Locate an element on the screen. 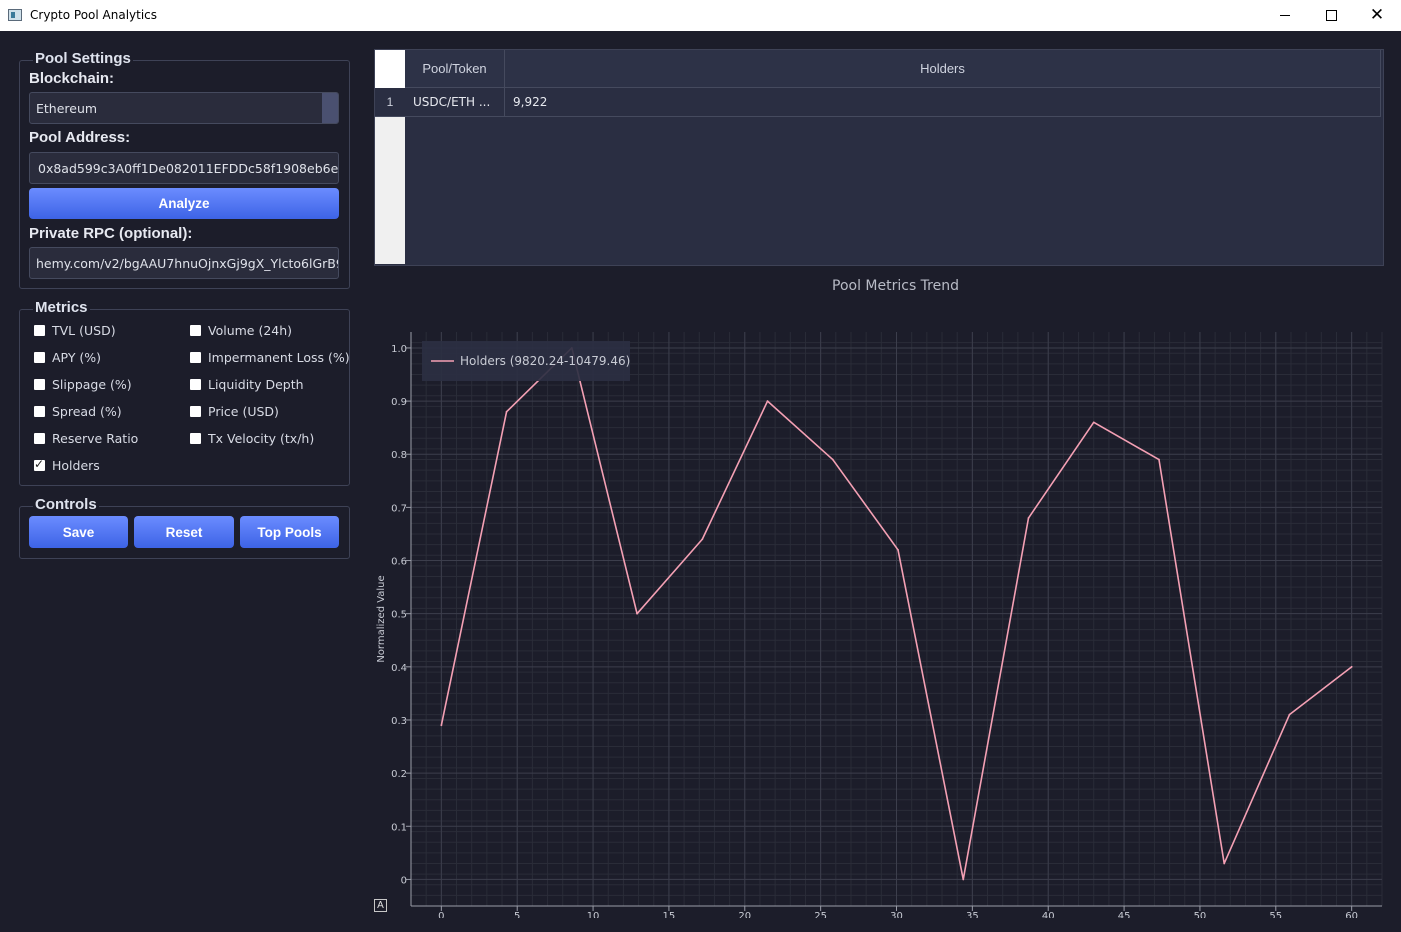  y-tick-label: 0.1 is located at coordinates (399, 827).